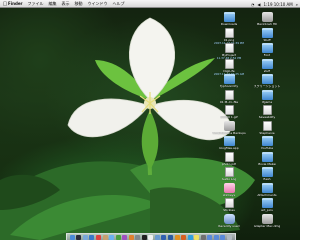 The image size is (320, 240). What do you see at coordinates (267, 71) in the screenshot?
I see `desktop-icon-label: stuff` at bounding box center [267, 71].